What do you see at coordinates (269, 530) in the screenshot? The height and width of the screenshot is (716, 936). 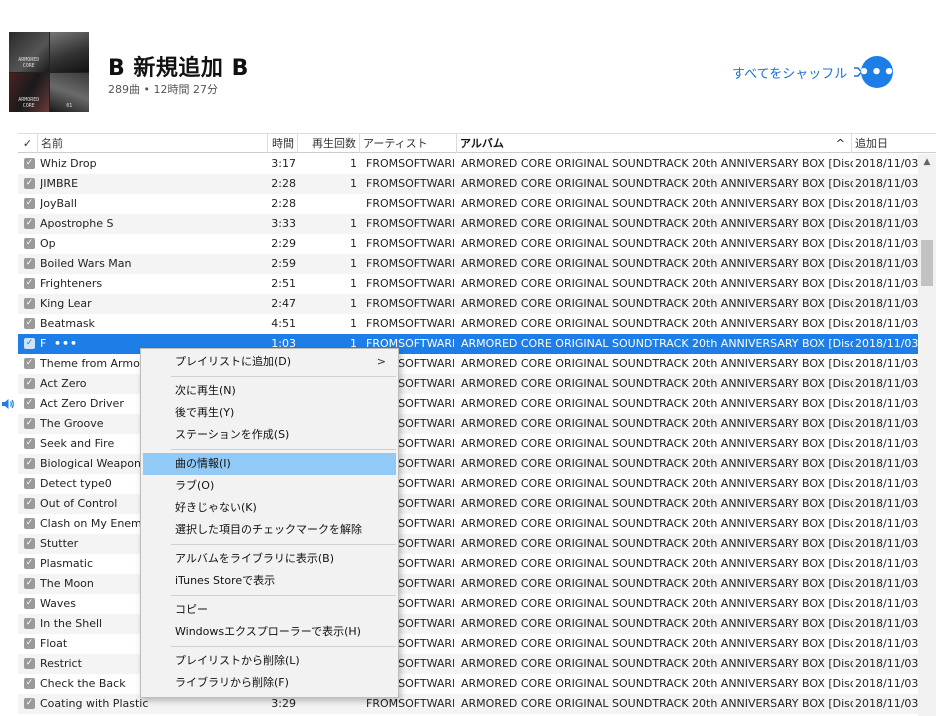 I see `context-menu-item: 選択した項目のチェックマークを解除` at bounding box center [269, 530].